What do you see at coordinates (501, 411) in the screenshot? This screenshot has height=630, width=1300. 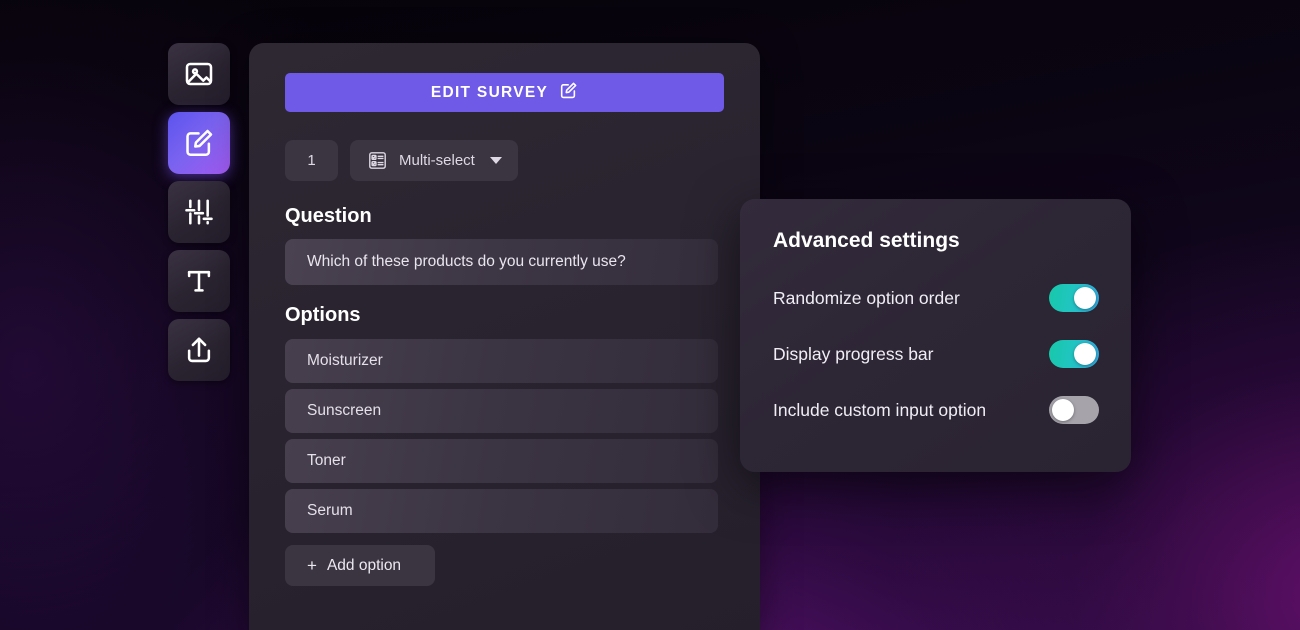 I see `option-input: Sunscreen` at bounding box center [501, 411].